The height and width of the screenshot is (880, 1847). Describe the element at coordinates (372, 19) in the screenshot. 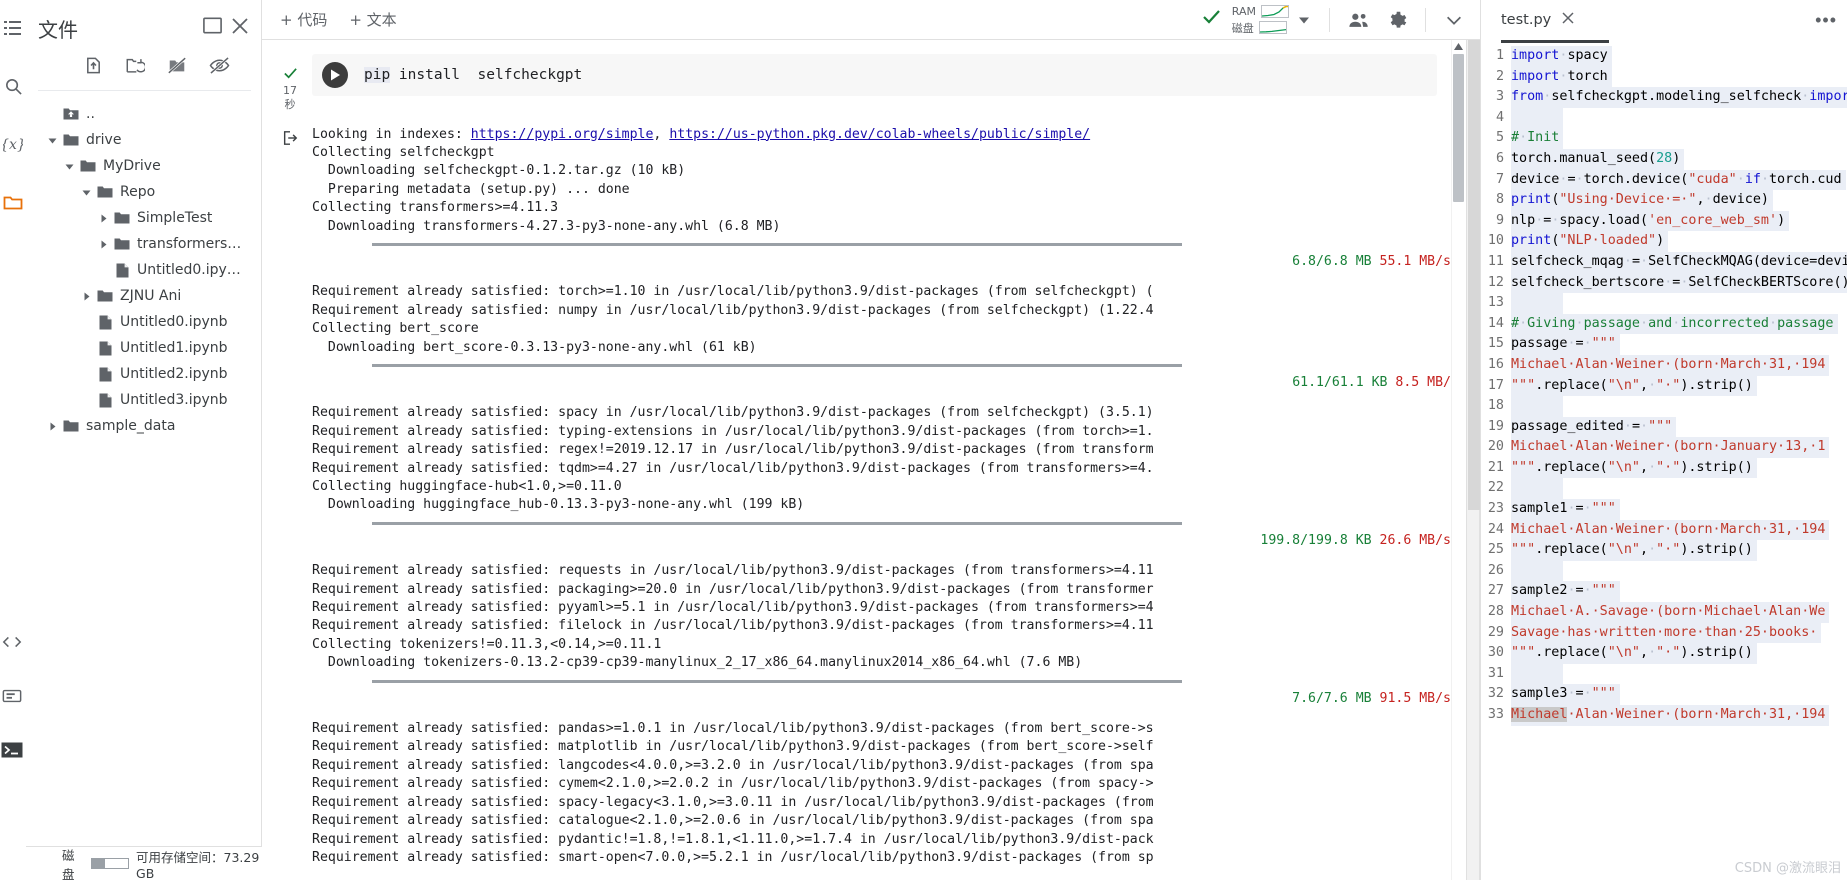

I see `add-text-cell-button: + 文本` at that location.